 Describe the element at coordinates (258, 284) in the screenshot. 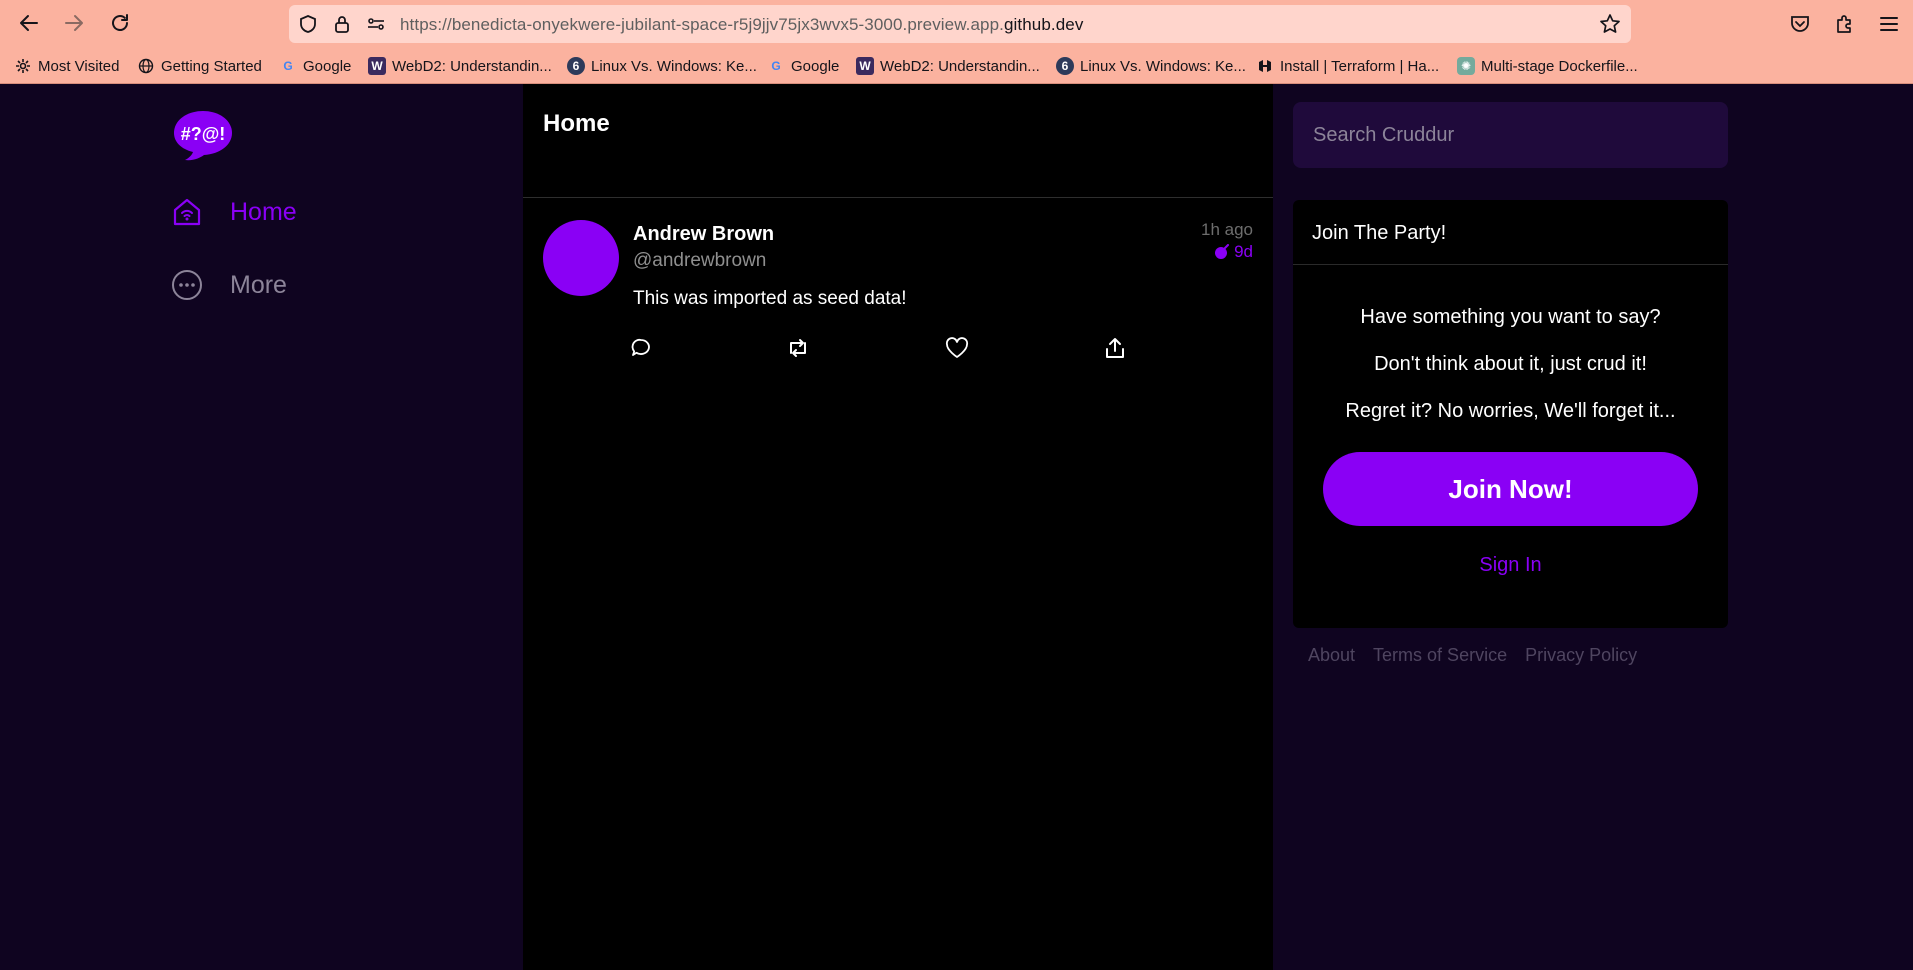

I see `sidebar-item-label: More` at that location.